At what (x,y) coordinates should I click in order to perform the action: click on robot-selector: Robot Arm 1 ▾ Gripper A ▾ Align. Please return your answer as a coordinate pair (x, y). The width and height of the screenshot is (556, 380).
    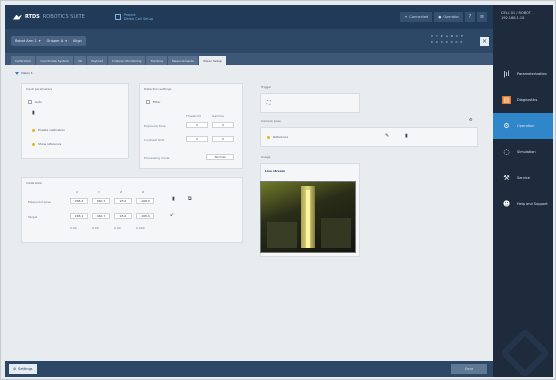
    Looking at the image, I should click on (48, 41).